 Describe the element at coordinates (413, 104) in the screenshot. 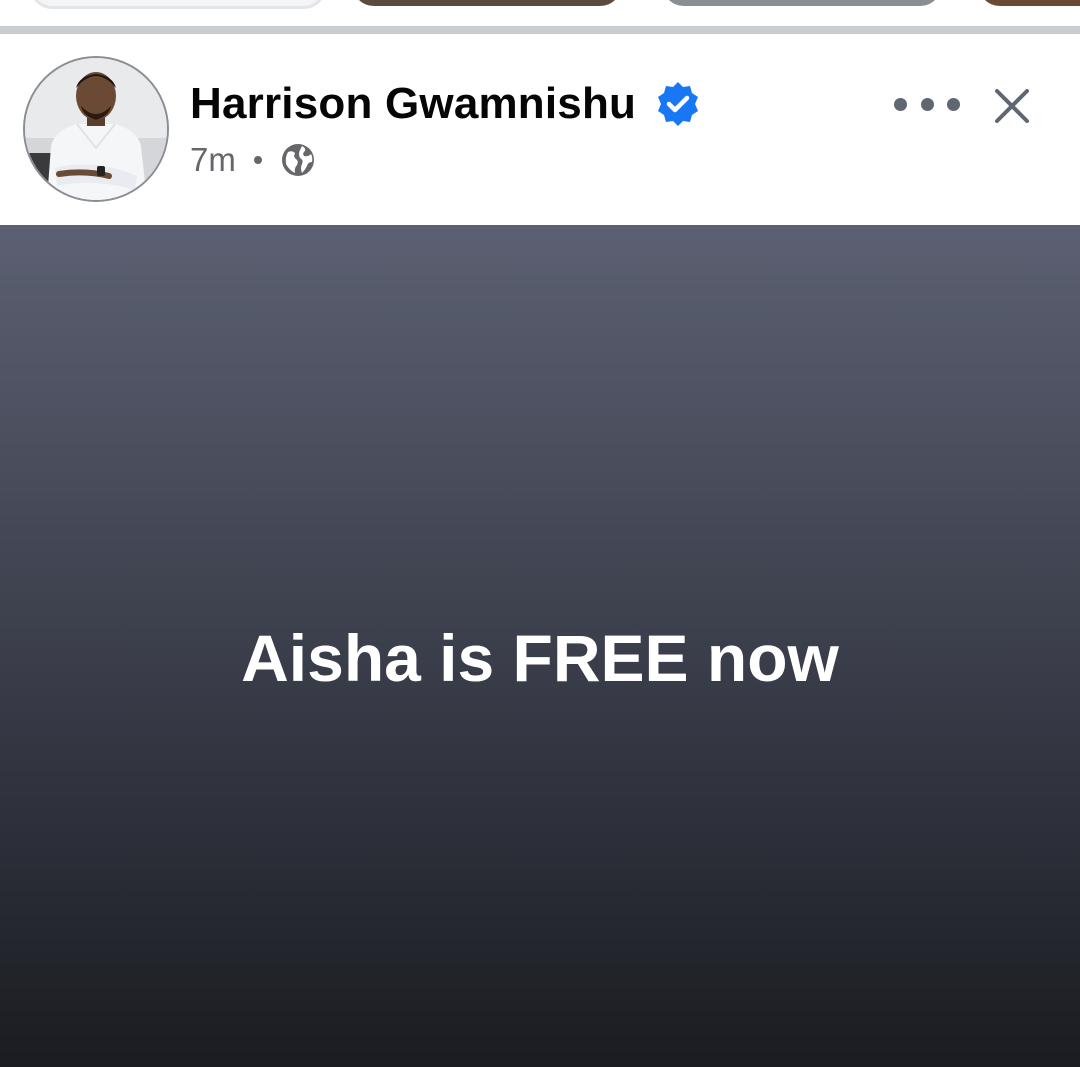

I see `author-name: Harrison Gwamnishu` at that location.